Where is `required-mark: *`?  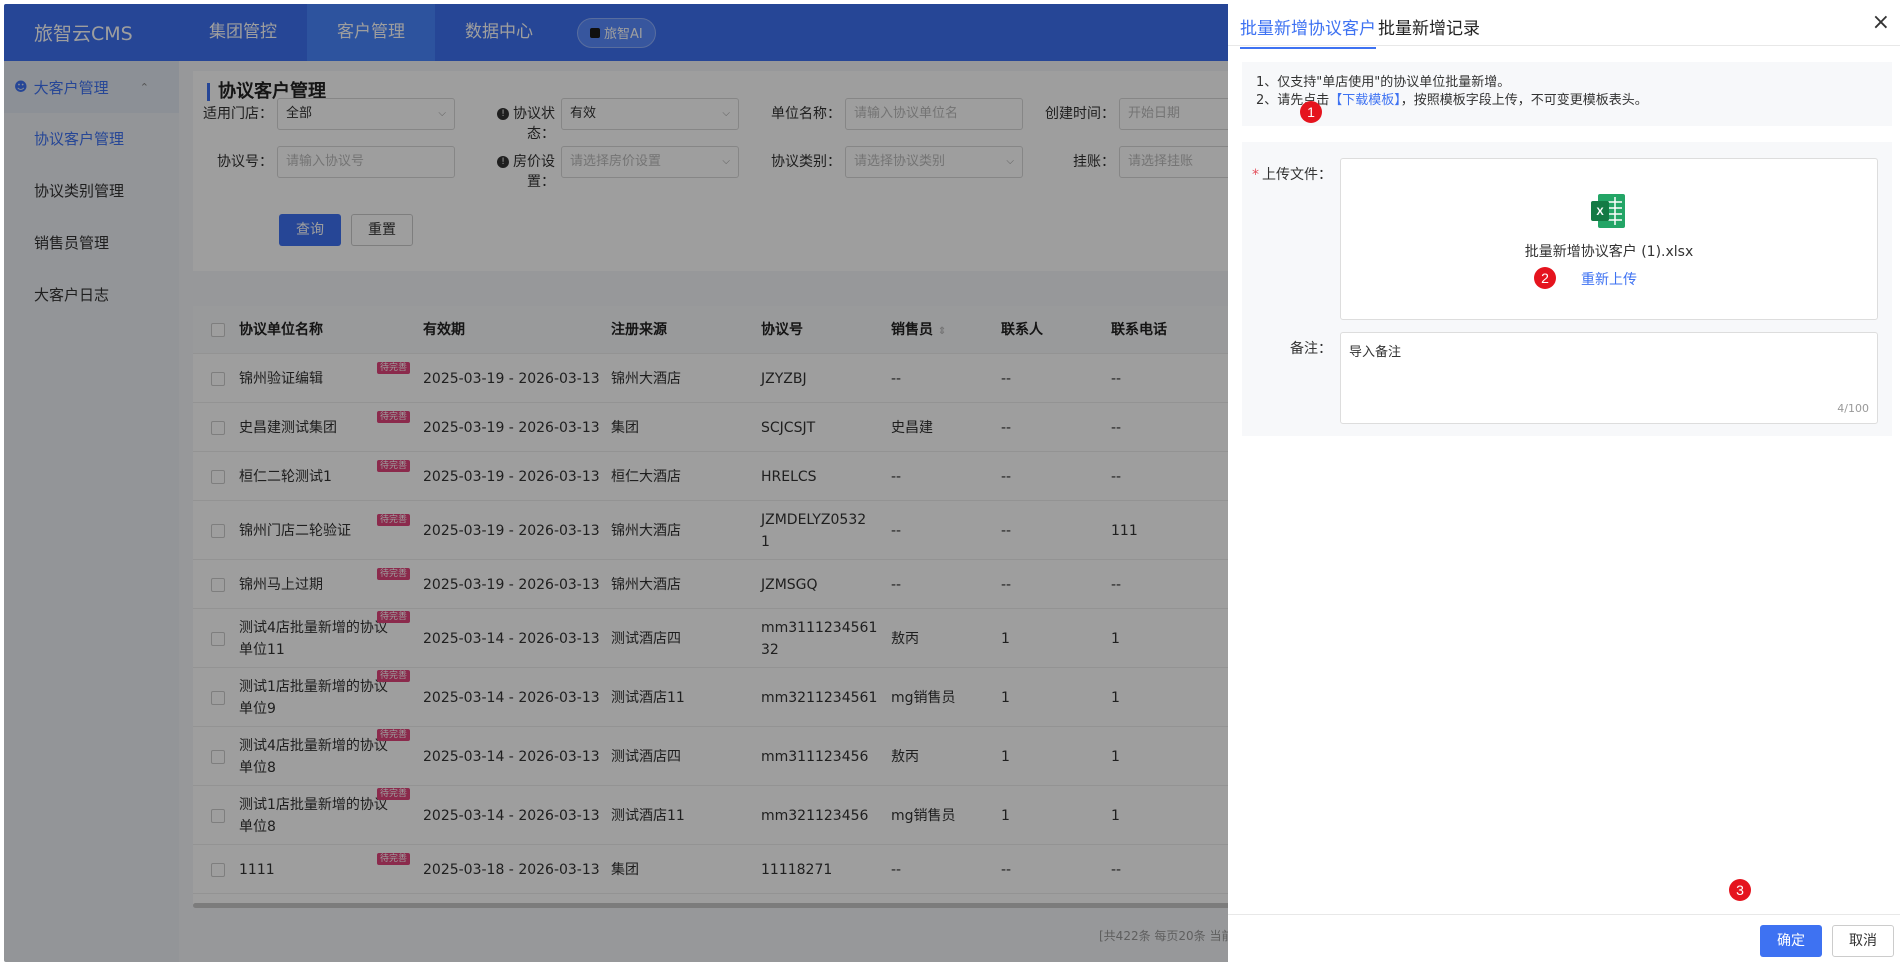 required-mark: * is located at coordinates (1255, 175).